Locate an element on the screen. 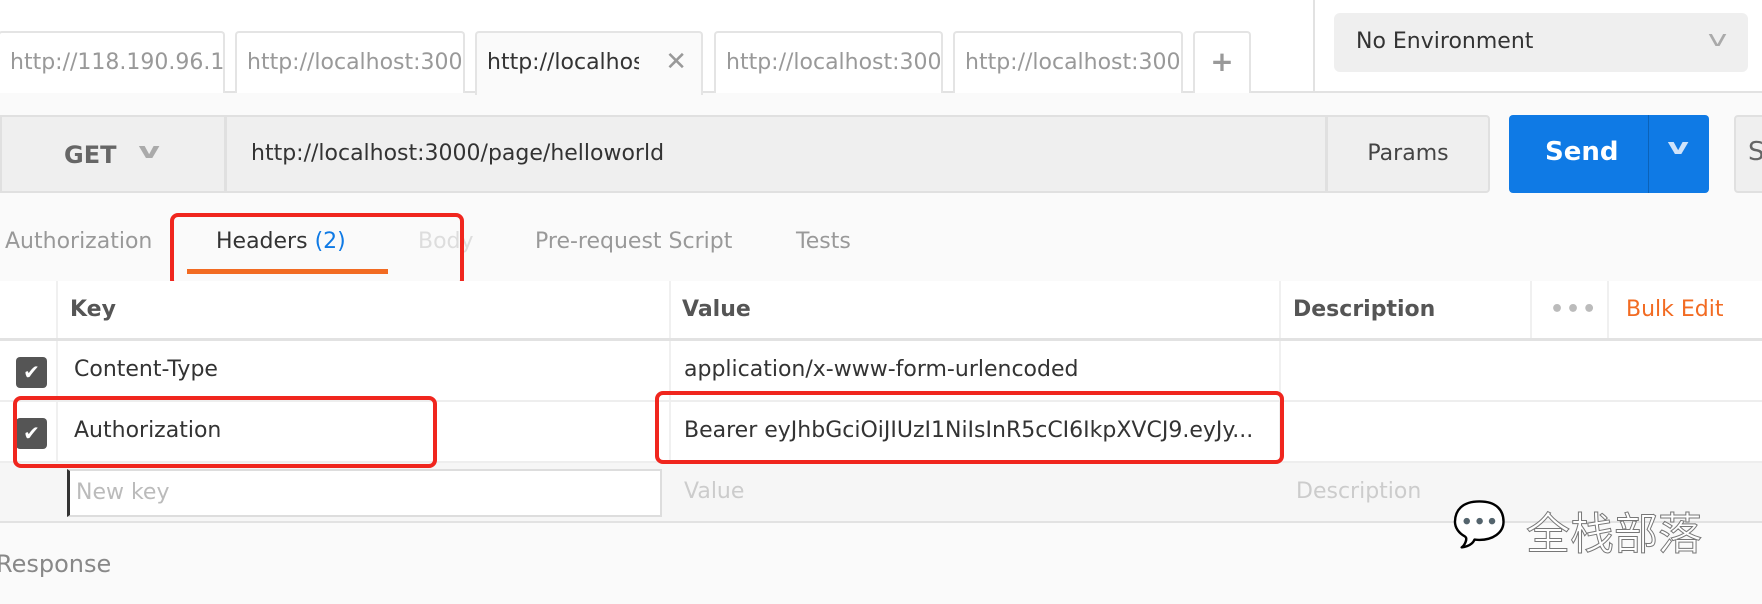 The height and width of the screenshot is (604, 1762). params-button: Params is located at coordinates (1408, 154).